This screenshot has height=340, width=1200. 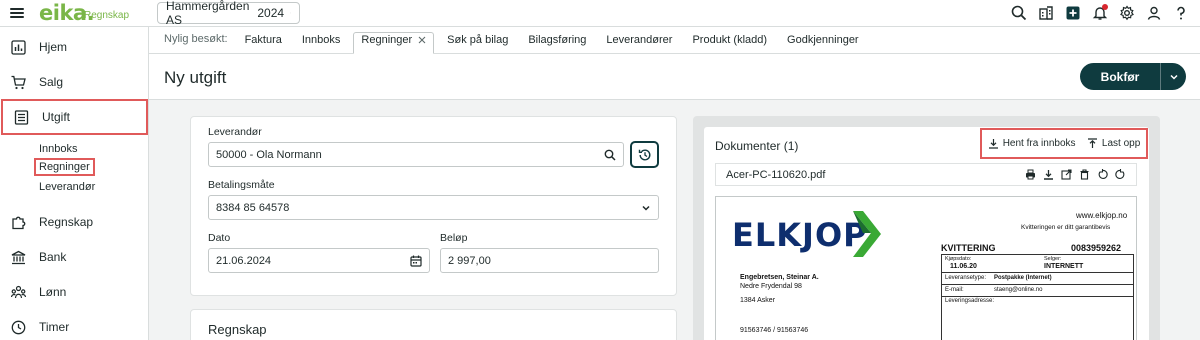 I want to click on help-icon, so click(x=1181, y=13).